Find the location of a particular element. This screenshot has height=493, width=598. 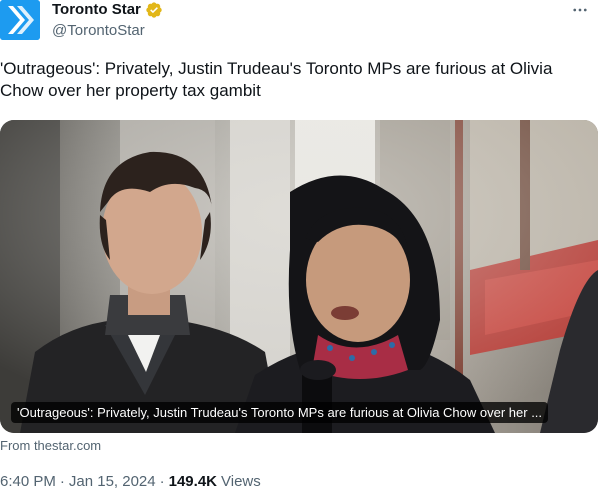

more-options-icon is located at coordinates (580, 10).